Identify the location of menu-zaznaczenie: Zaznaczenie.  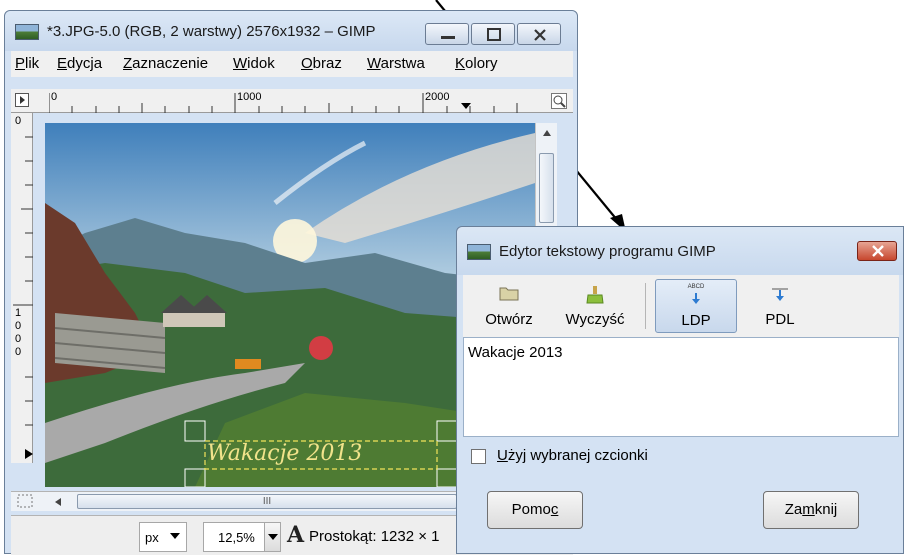
(165, 63).